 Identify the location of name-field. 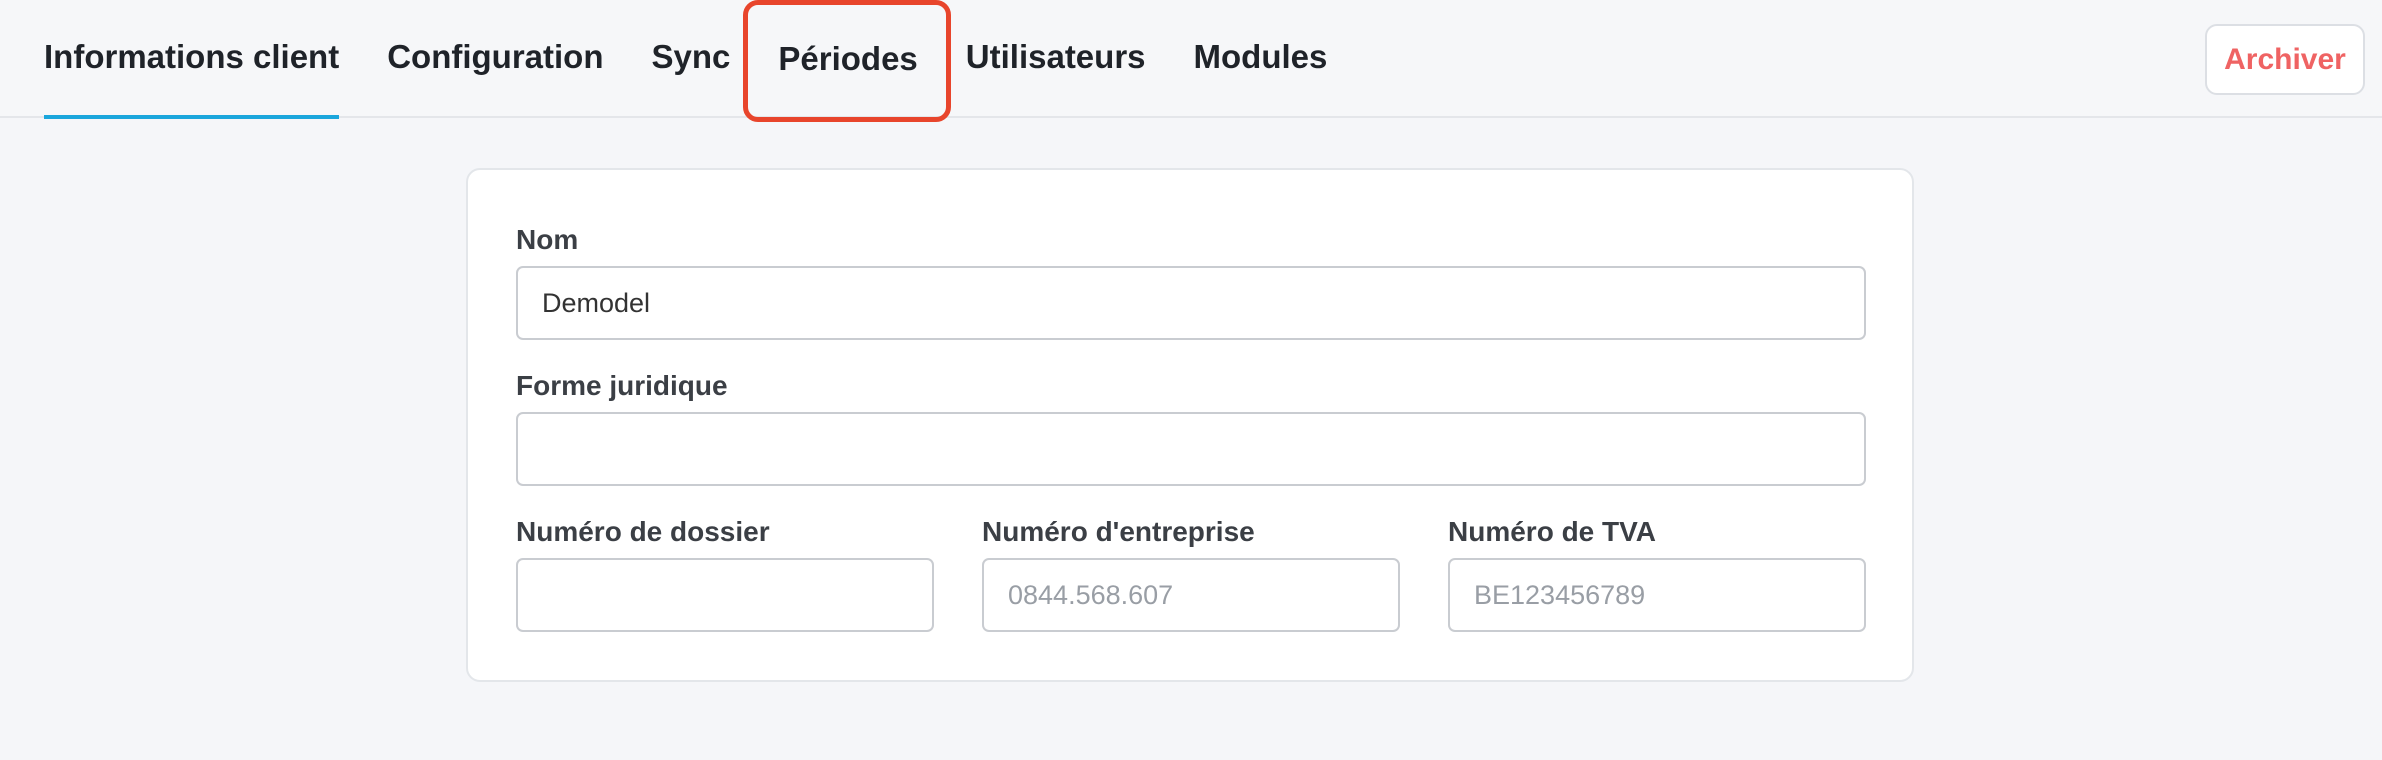
(1191, 303).